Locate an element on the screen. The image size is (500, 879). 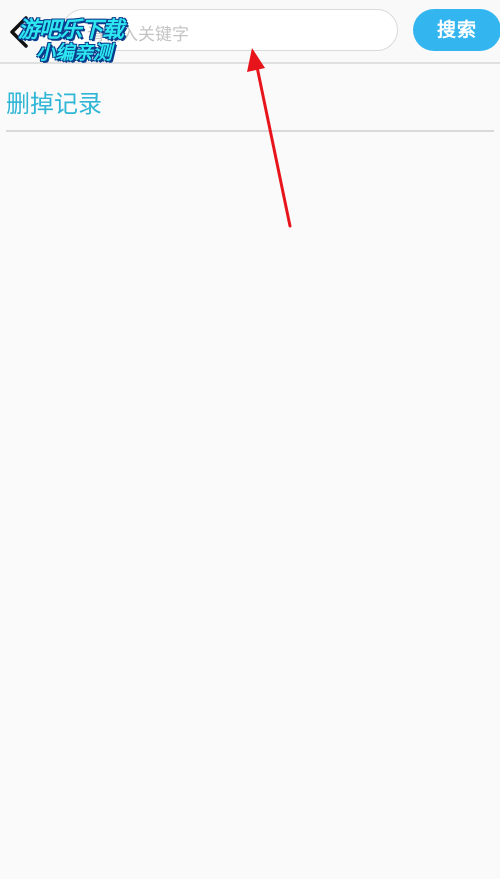
search-placeholder: 请输入关键字 is located at coordinates (138, 35).